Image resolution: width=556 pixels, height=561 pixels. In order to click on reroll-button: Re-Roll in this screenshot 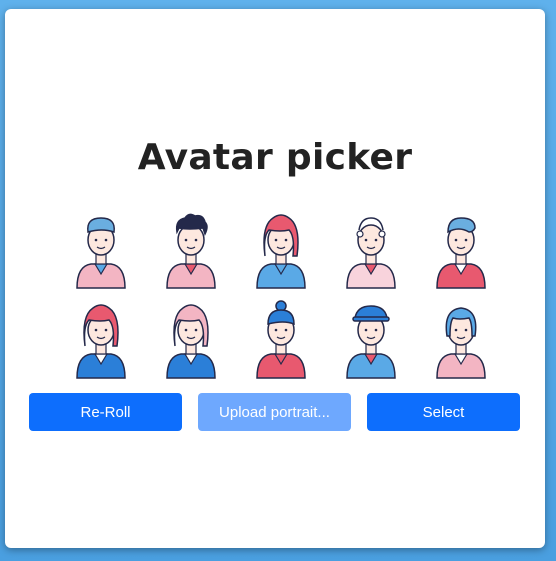, I will do `click(105, 412)`.